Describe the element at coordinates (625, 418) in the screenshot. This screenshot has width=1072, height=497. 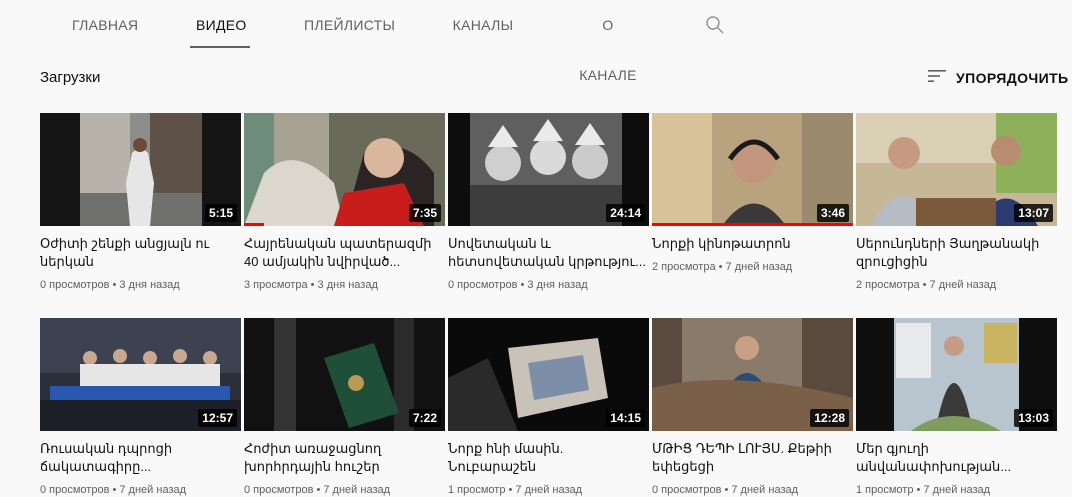
I see `video-duration: 14:15` at that location.